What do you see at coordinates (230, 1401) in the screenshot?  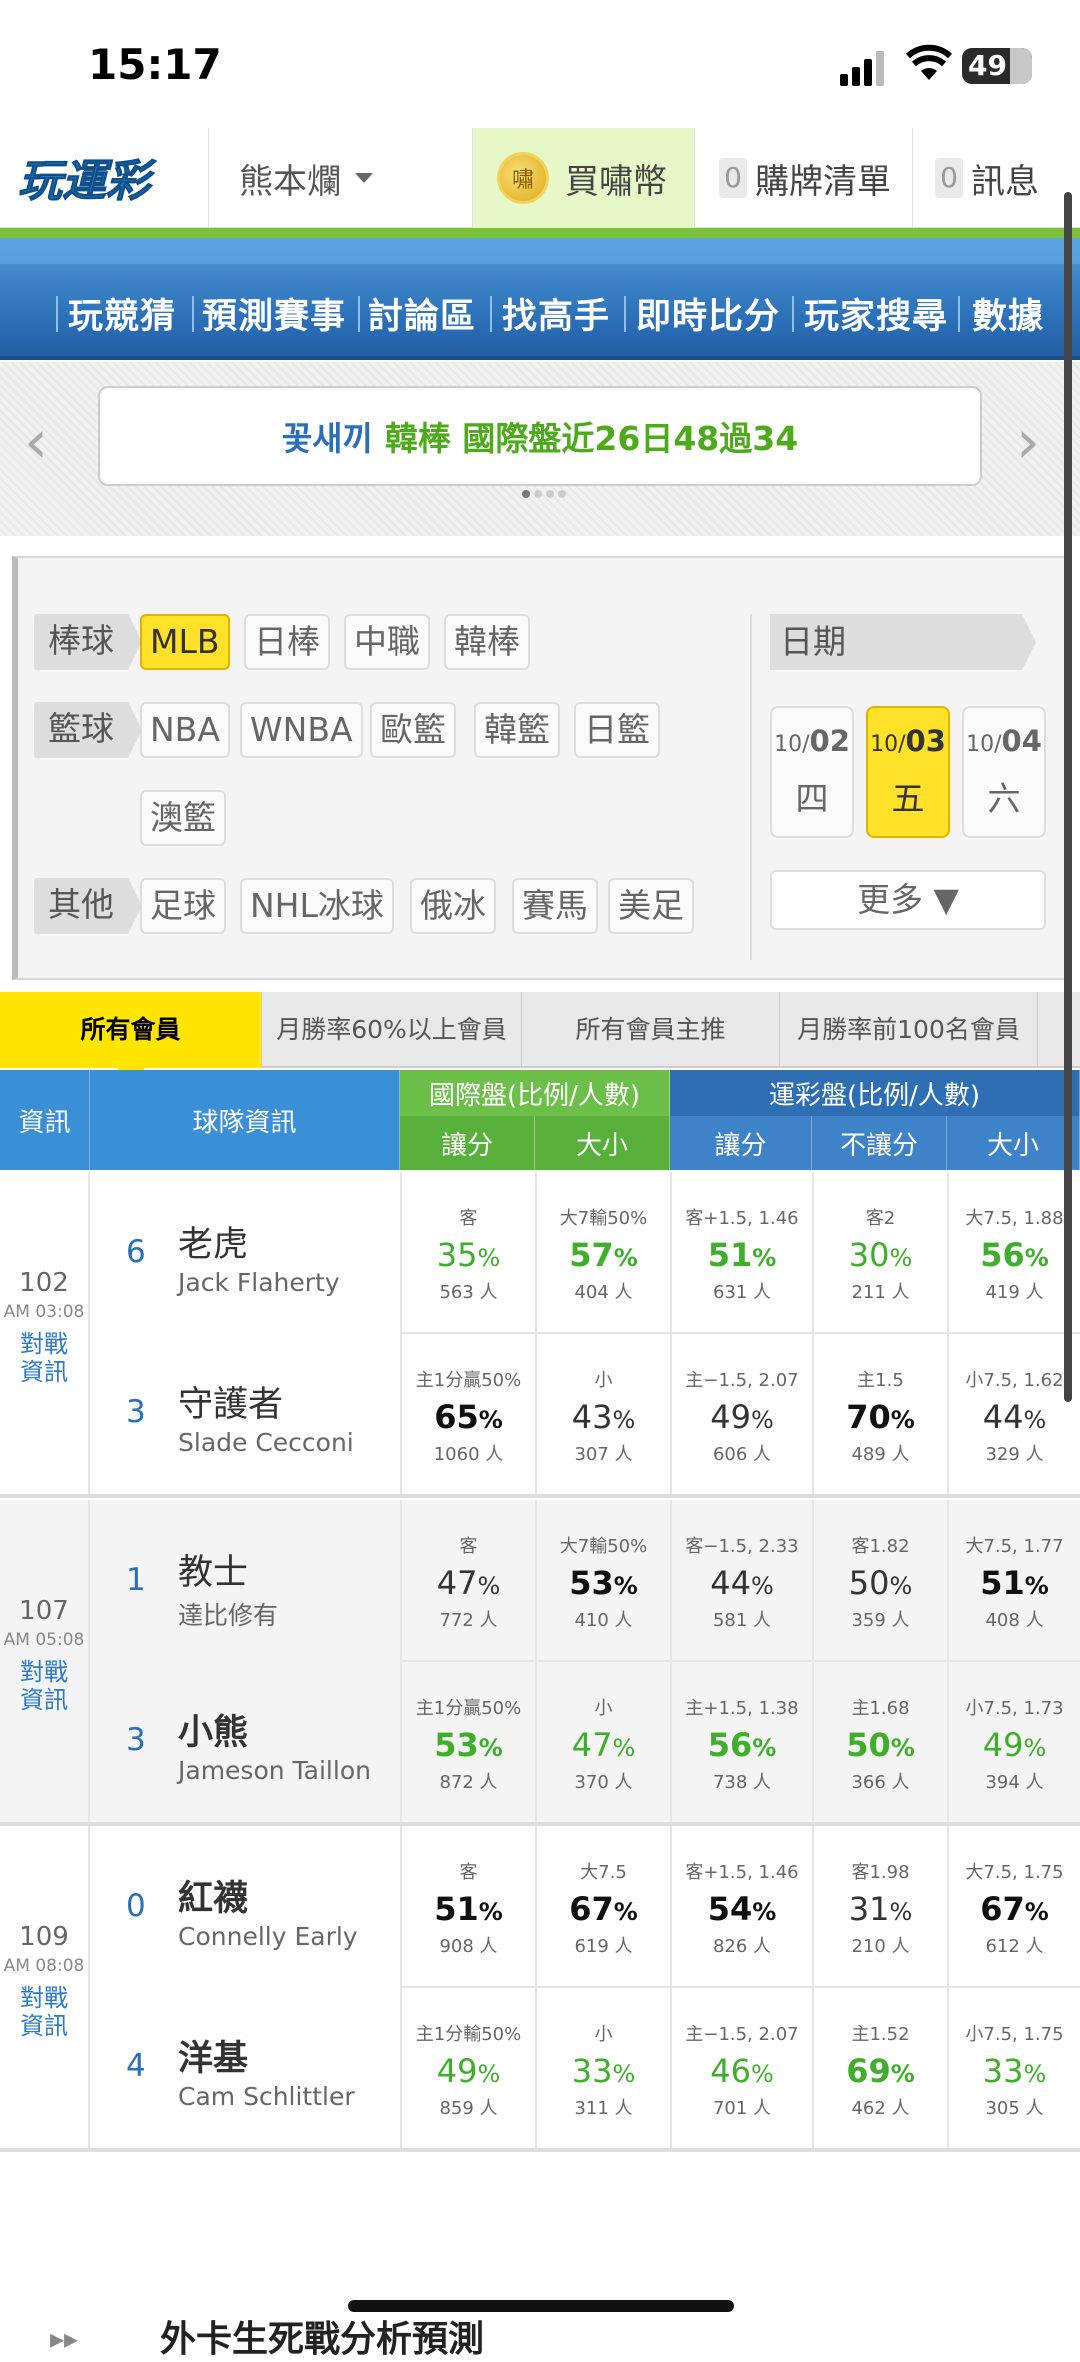 I see `team-name: 守護者` at bounding box center [230, 1401].